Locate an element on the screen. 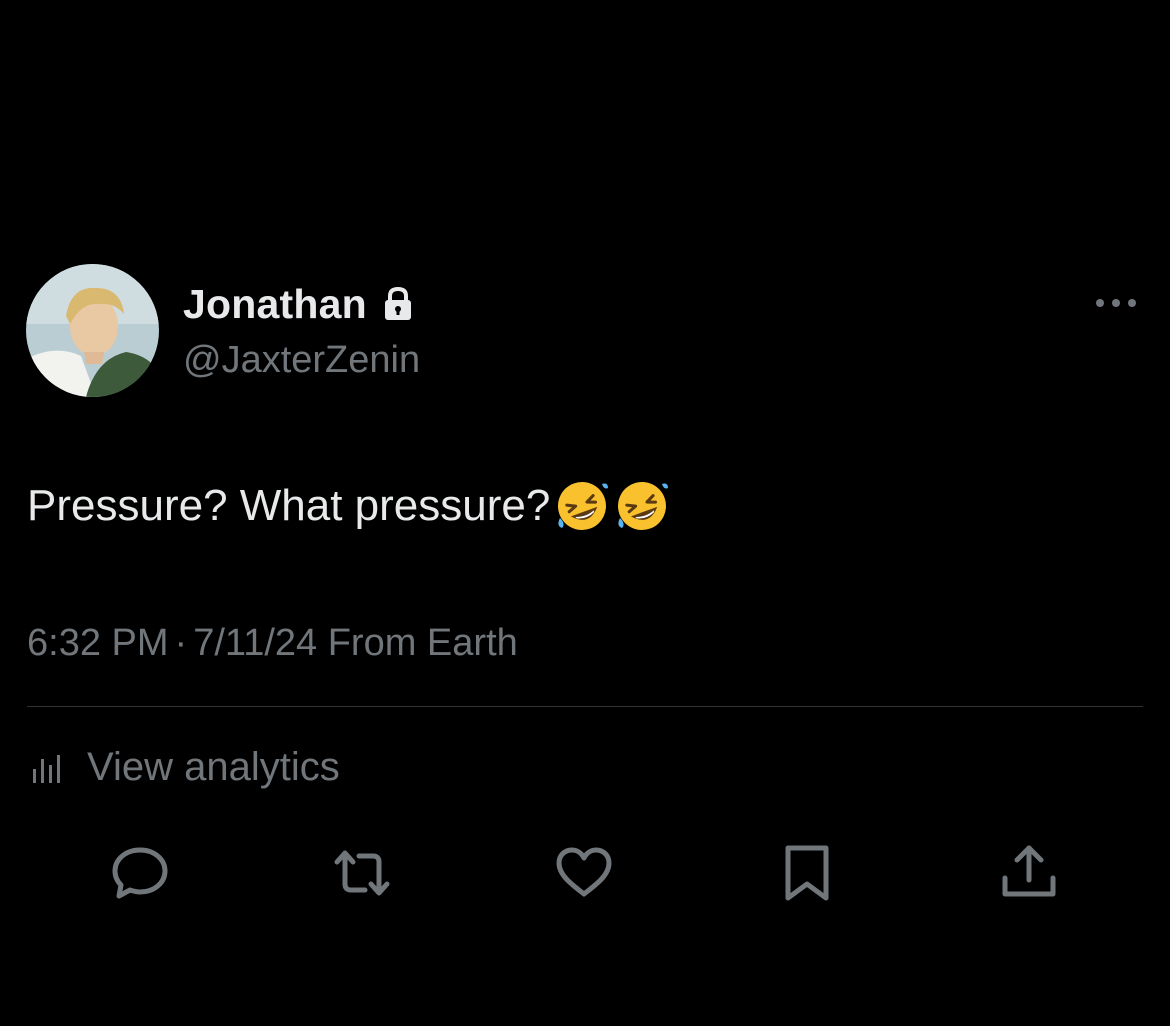 The width and height of the screenshot is (1170, 1026). retweet-icon is located at coordinates (362, 873).